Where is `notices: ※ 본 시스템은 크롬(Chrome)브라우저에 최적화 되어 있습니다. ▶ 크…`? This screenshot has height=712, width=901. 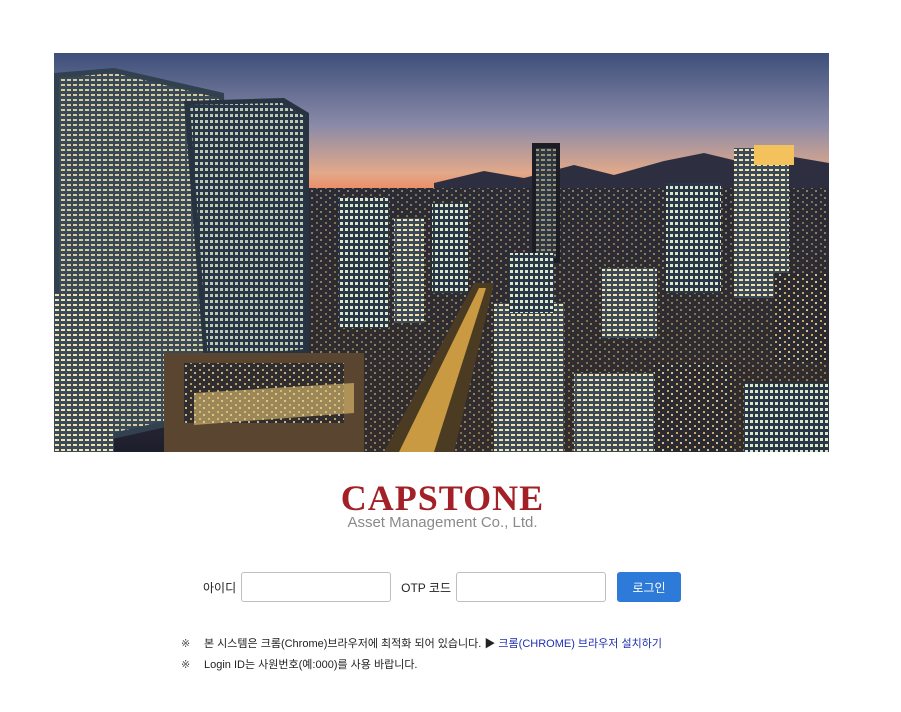
notices: ※ 본 시스템은 크롬(Chrome)브라우저에 최적화 되어 있습니다. ▶ 크… is located at coordinates (421, 655).